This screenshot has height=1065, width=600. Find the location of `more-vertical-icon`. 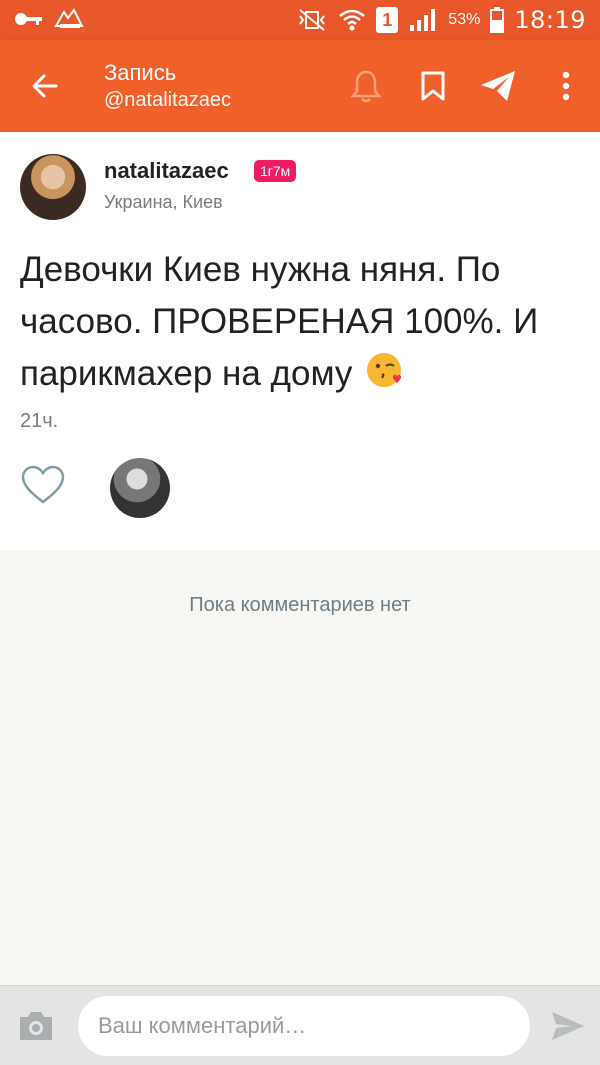

more-vertical-icon is located at coordinates (566, 86).